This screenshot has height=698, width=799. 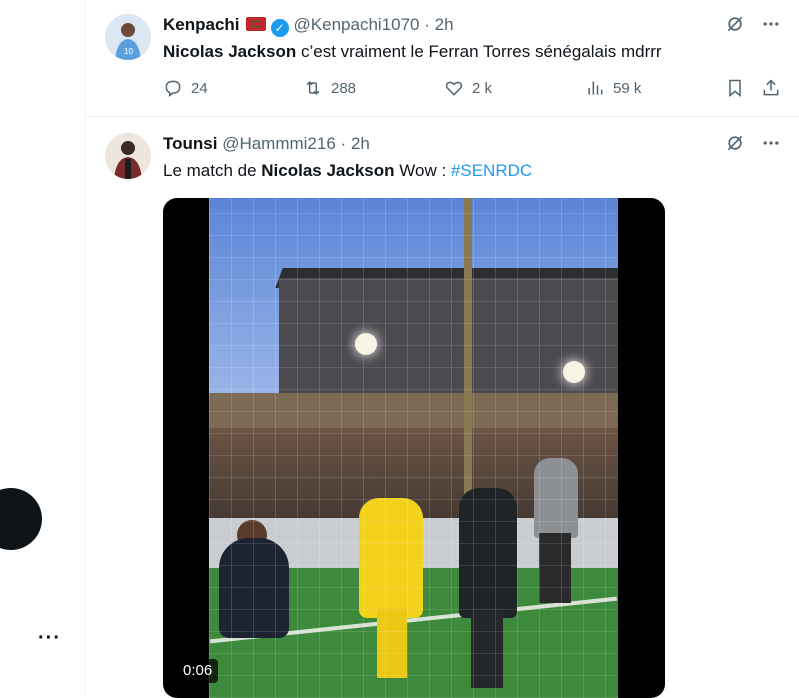 I want to click on avatar, so click(x=128, y=156).